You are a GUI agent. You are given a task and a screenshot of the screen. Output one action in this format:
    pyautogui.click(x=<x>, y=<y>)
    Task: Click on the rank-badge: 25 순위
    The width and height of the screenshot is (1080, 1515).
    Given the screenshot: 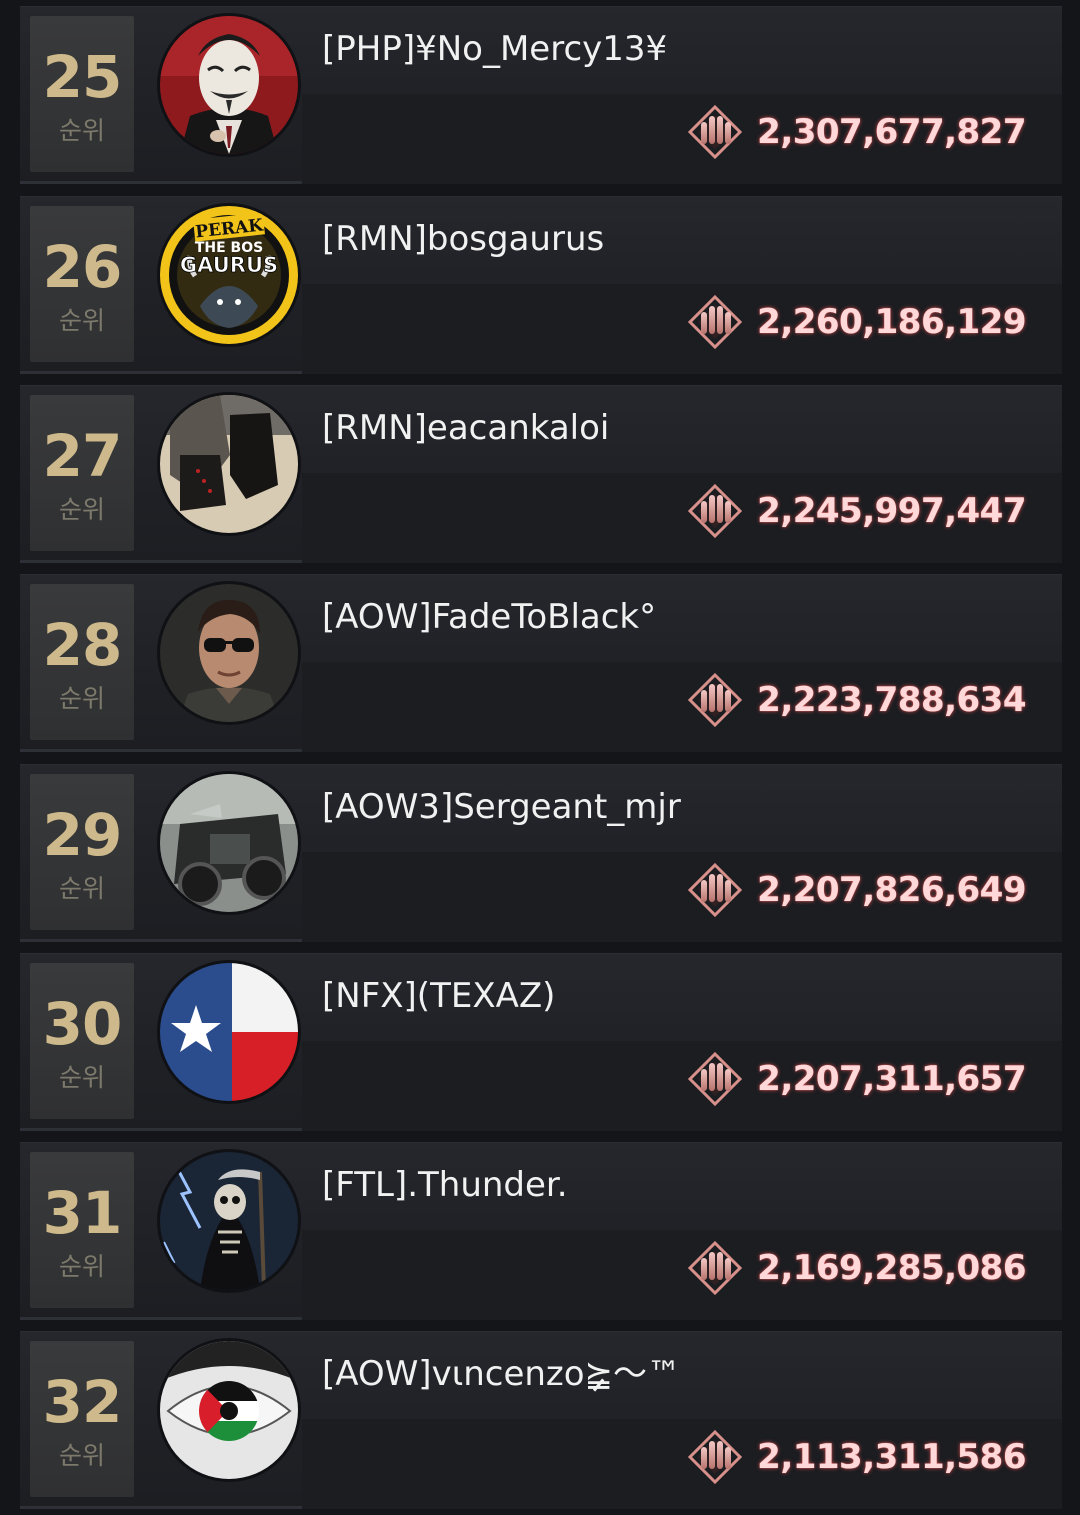 What is the action you would take?
    pyautogui.click(x=82, y=94)
    